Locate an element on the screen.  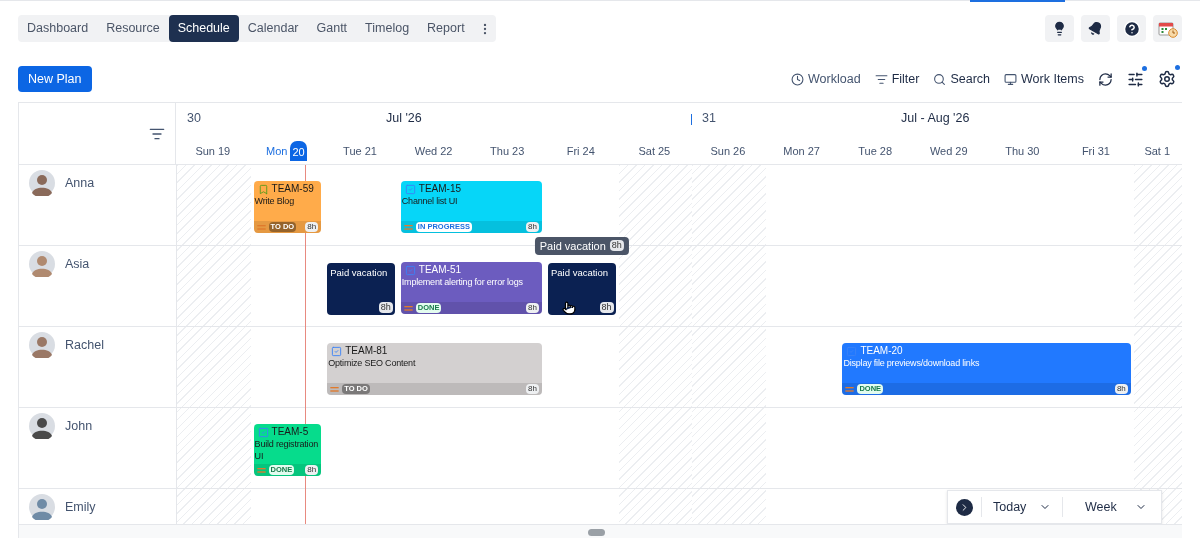
week-label: Jul - Aug '26 is located at coordinates (935, 118).